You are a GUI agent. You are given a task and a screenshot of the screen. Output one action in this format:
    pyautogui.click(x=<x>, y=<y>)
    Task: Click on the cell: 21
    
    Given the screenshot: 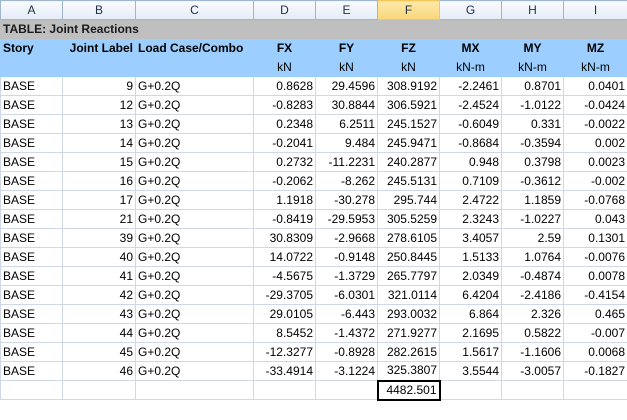 What is the action you would take?
    pyautogui.click(x=99, y=219)
    